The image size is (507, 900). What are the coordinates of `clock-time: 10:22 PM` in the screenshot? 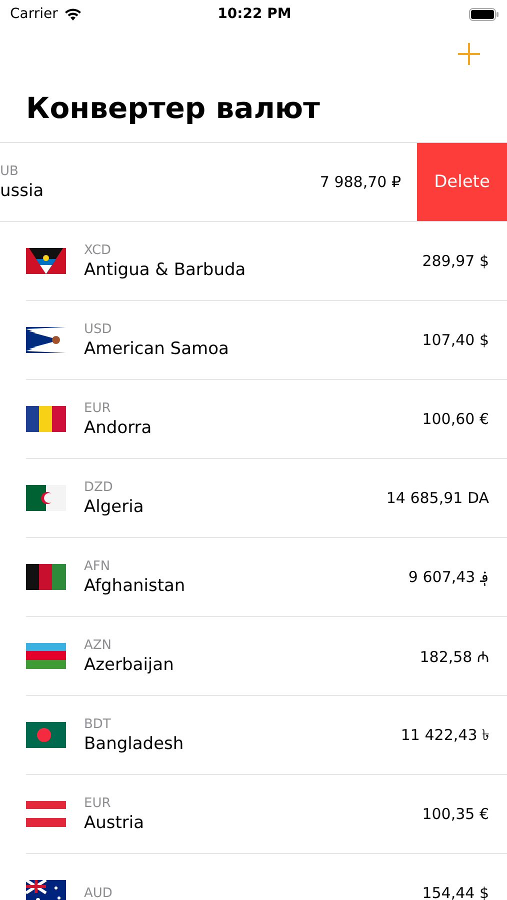 It's located at (255, 14).